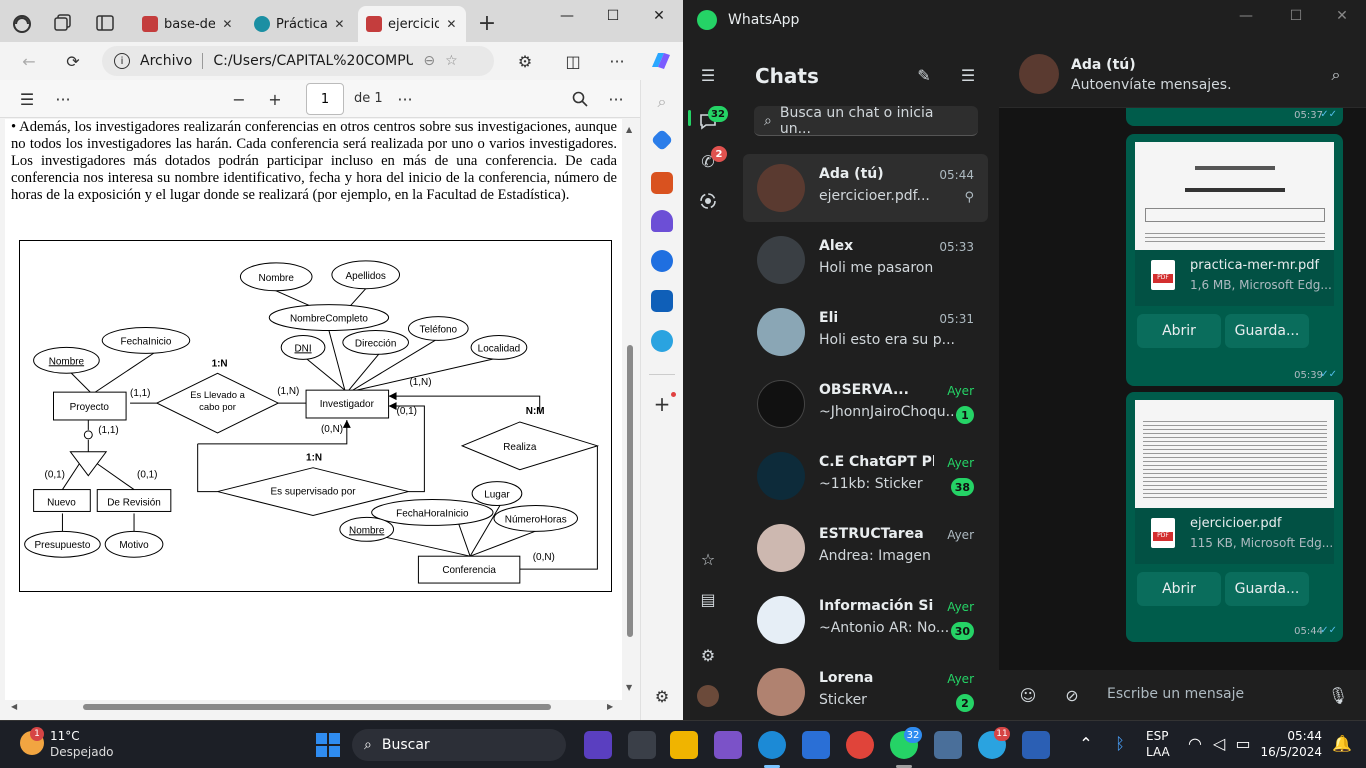  Describe the element at coordinates (708, 696) in the screenshot. I see `profile-avatar` at that location.